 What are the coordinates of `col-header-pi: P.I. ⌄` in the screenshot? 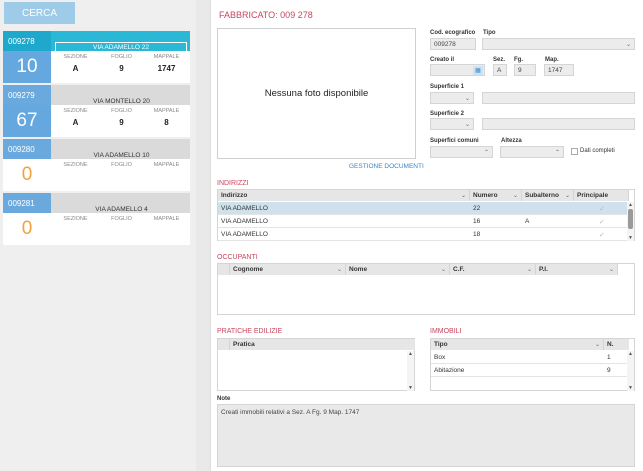 It's located at (577, 269).